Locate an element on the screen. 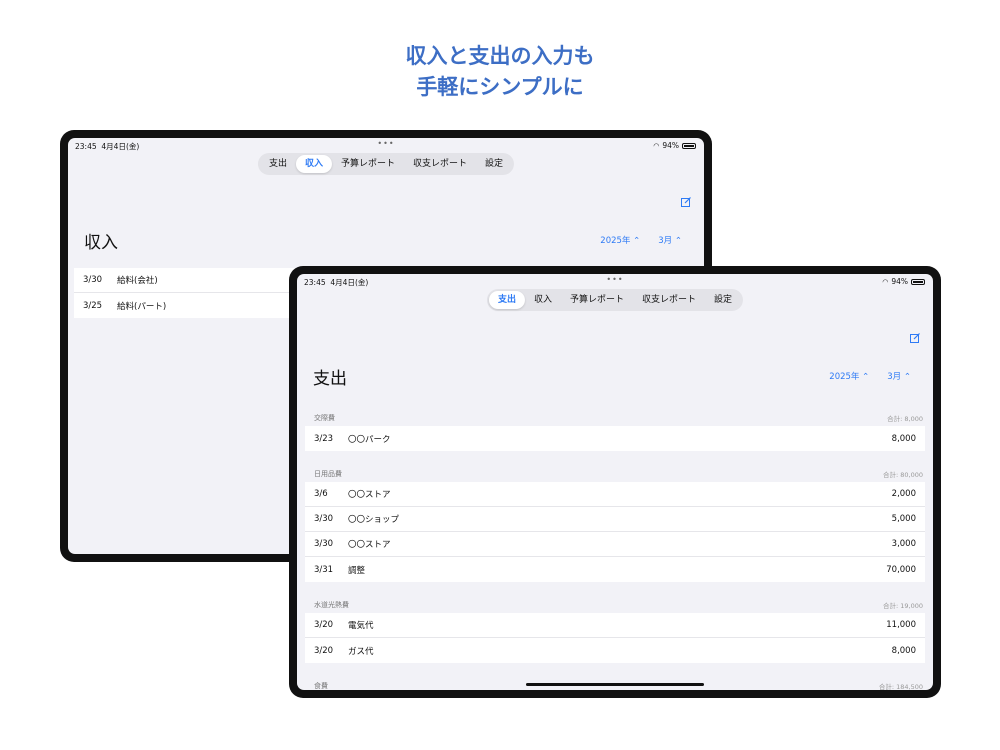  home-indicator is located at coordinates (615, 684).